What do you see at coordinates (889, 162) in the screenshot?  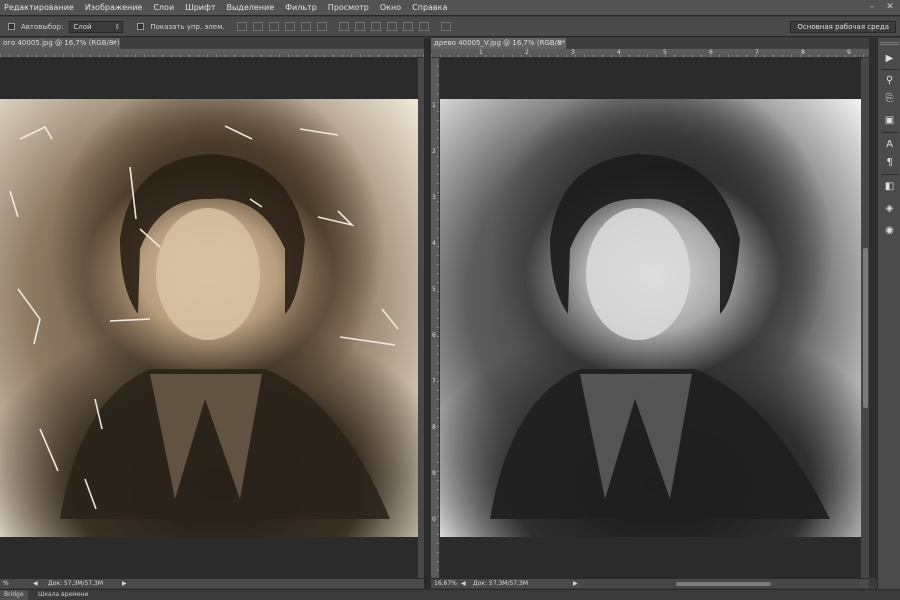 I see `paragraph-icon: ¶` at bounding box center [889, 162].